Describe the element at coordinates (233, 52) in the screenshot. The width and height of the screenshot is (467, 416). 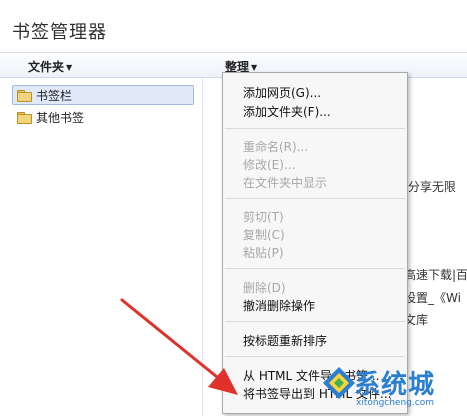
I see `header-divider` at that location.